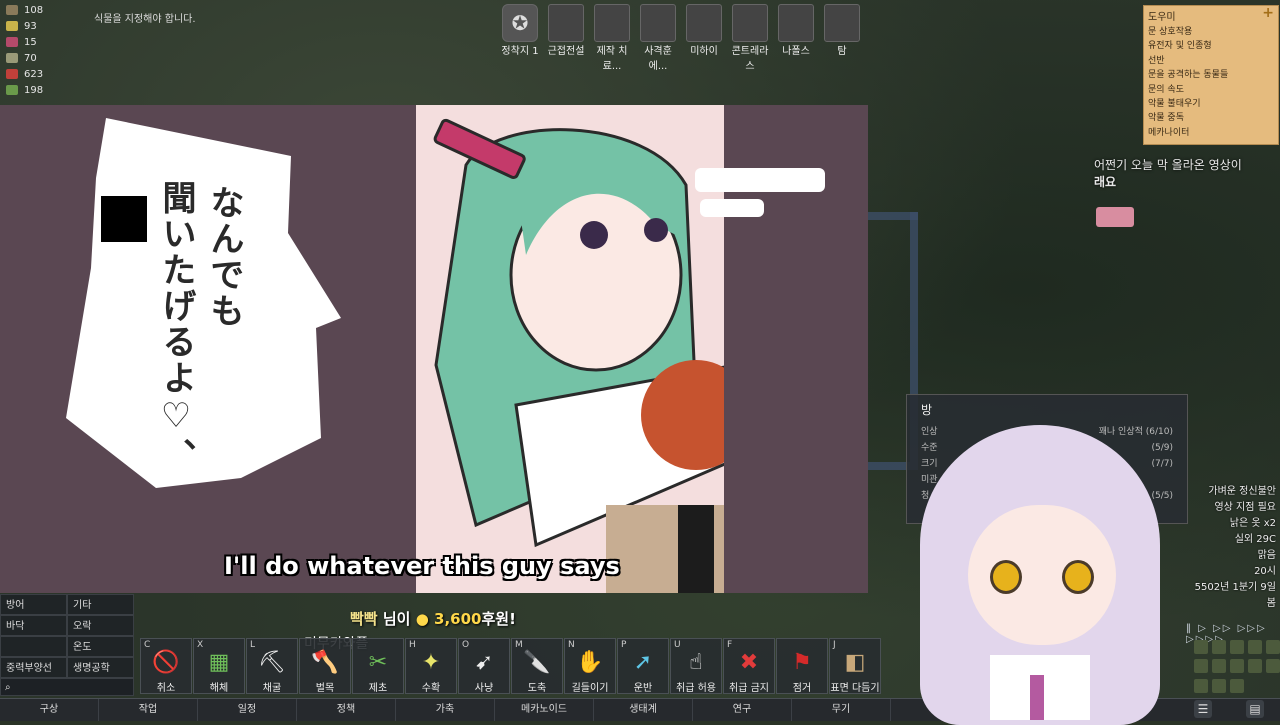 This screenshot has width=1280, height=725. I want to click on colonist-portrait: 미하이, so click(704, 38).